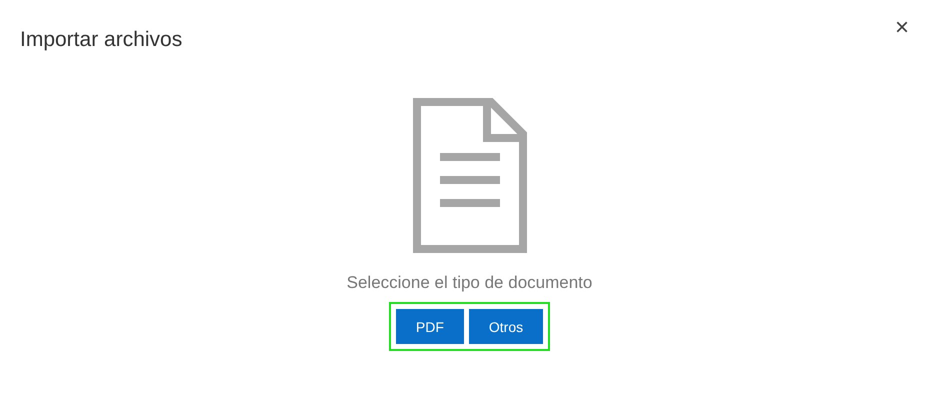 This screenshot has height=402, width=939. Describe the element at coordinates (469, 283) in the screenshot. I see `prompt-text: Seleccione el tipo de documento` at that location.